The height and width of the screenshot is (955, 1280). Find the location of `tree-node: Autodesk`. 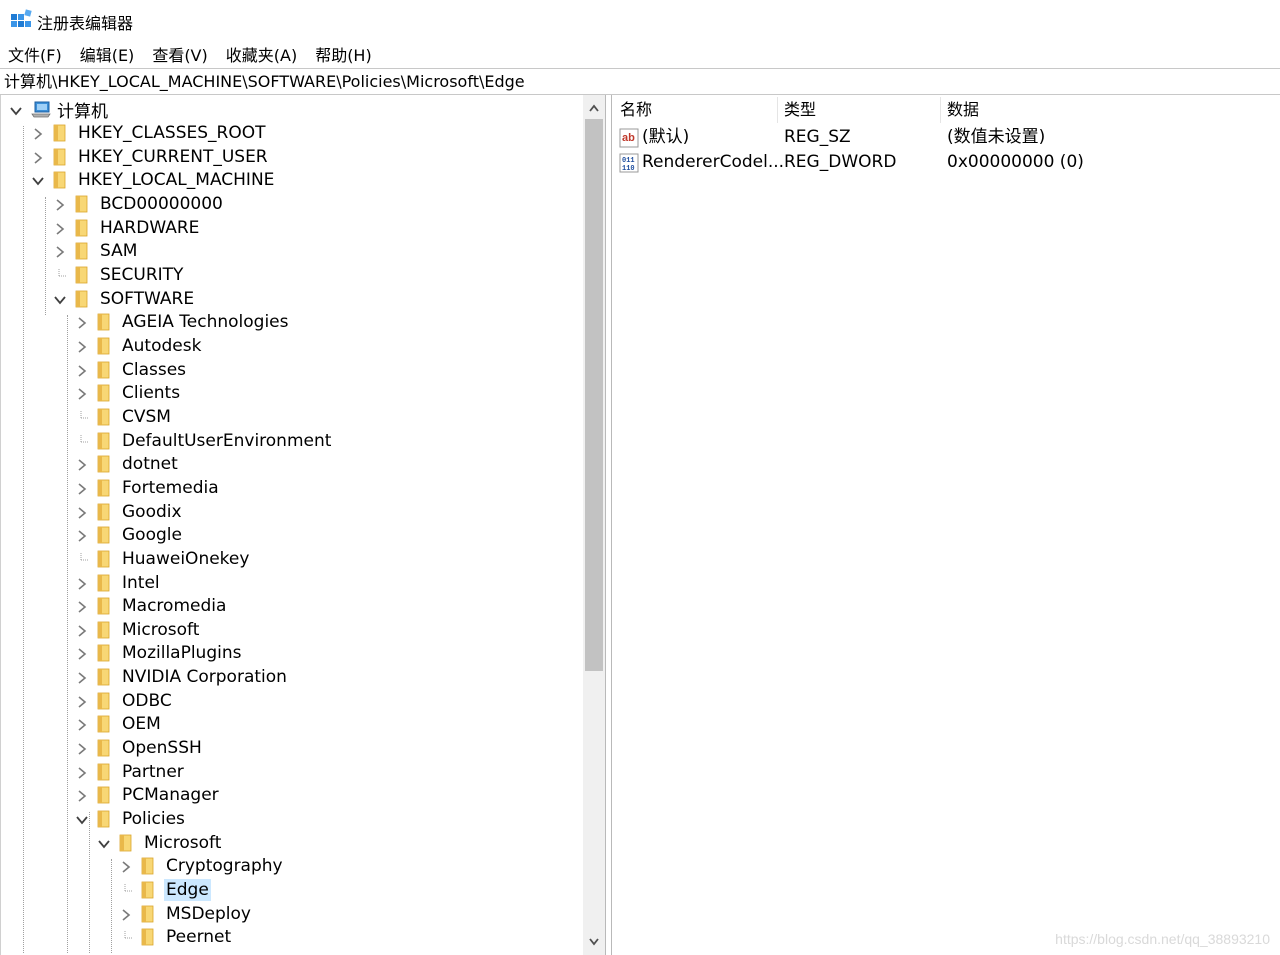

tree-node: Autodesk is located at coordinates (139, 346).